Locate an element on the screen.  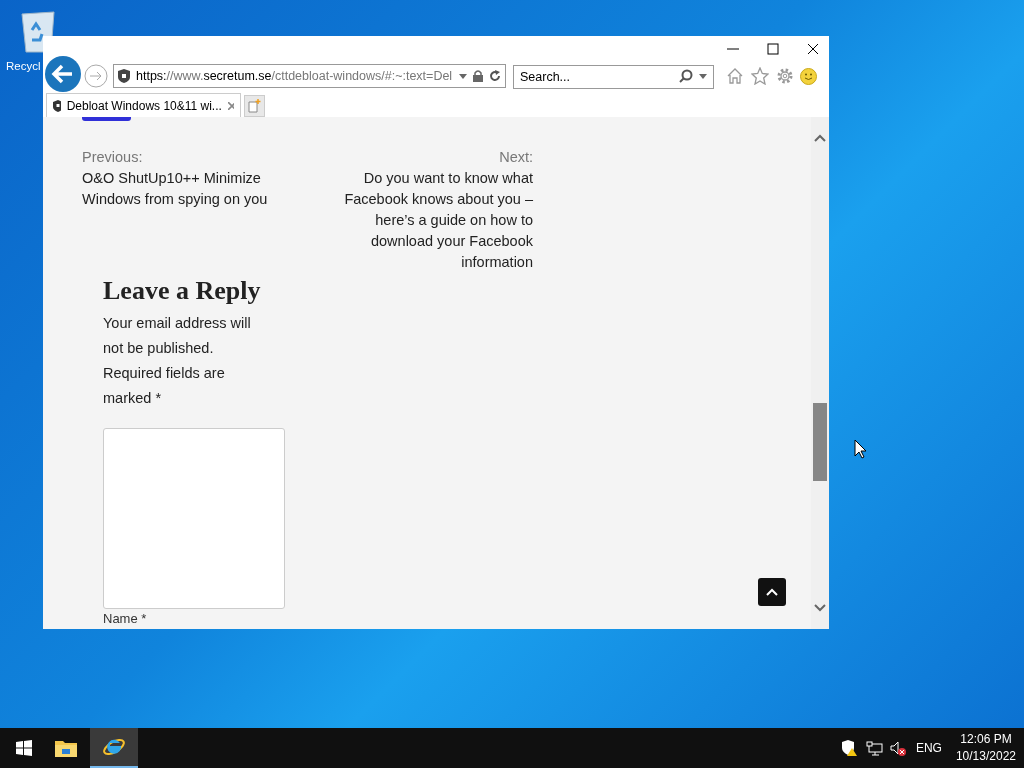
next-post-link: Do you want to know what Facebook knows about you – here’s a guide on how to download your Facebook information is located at coordinates (425, 220).